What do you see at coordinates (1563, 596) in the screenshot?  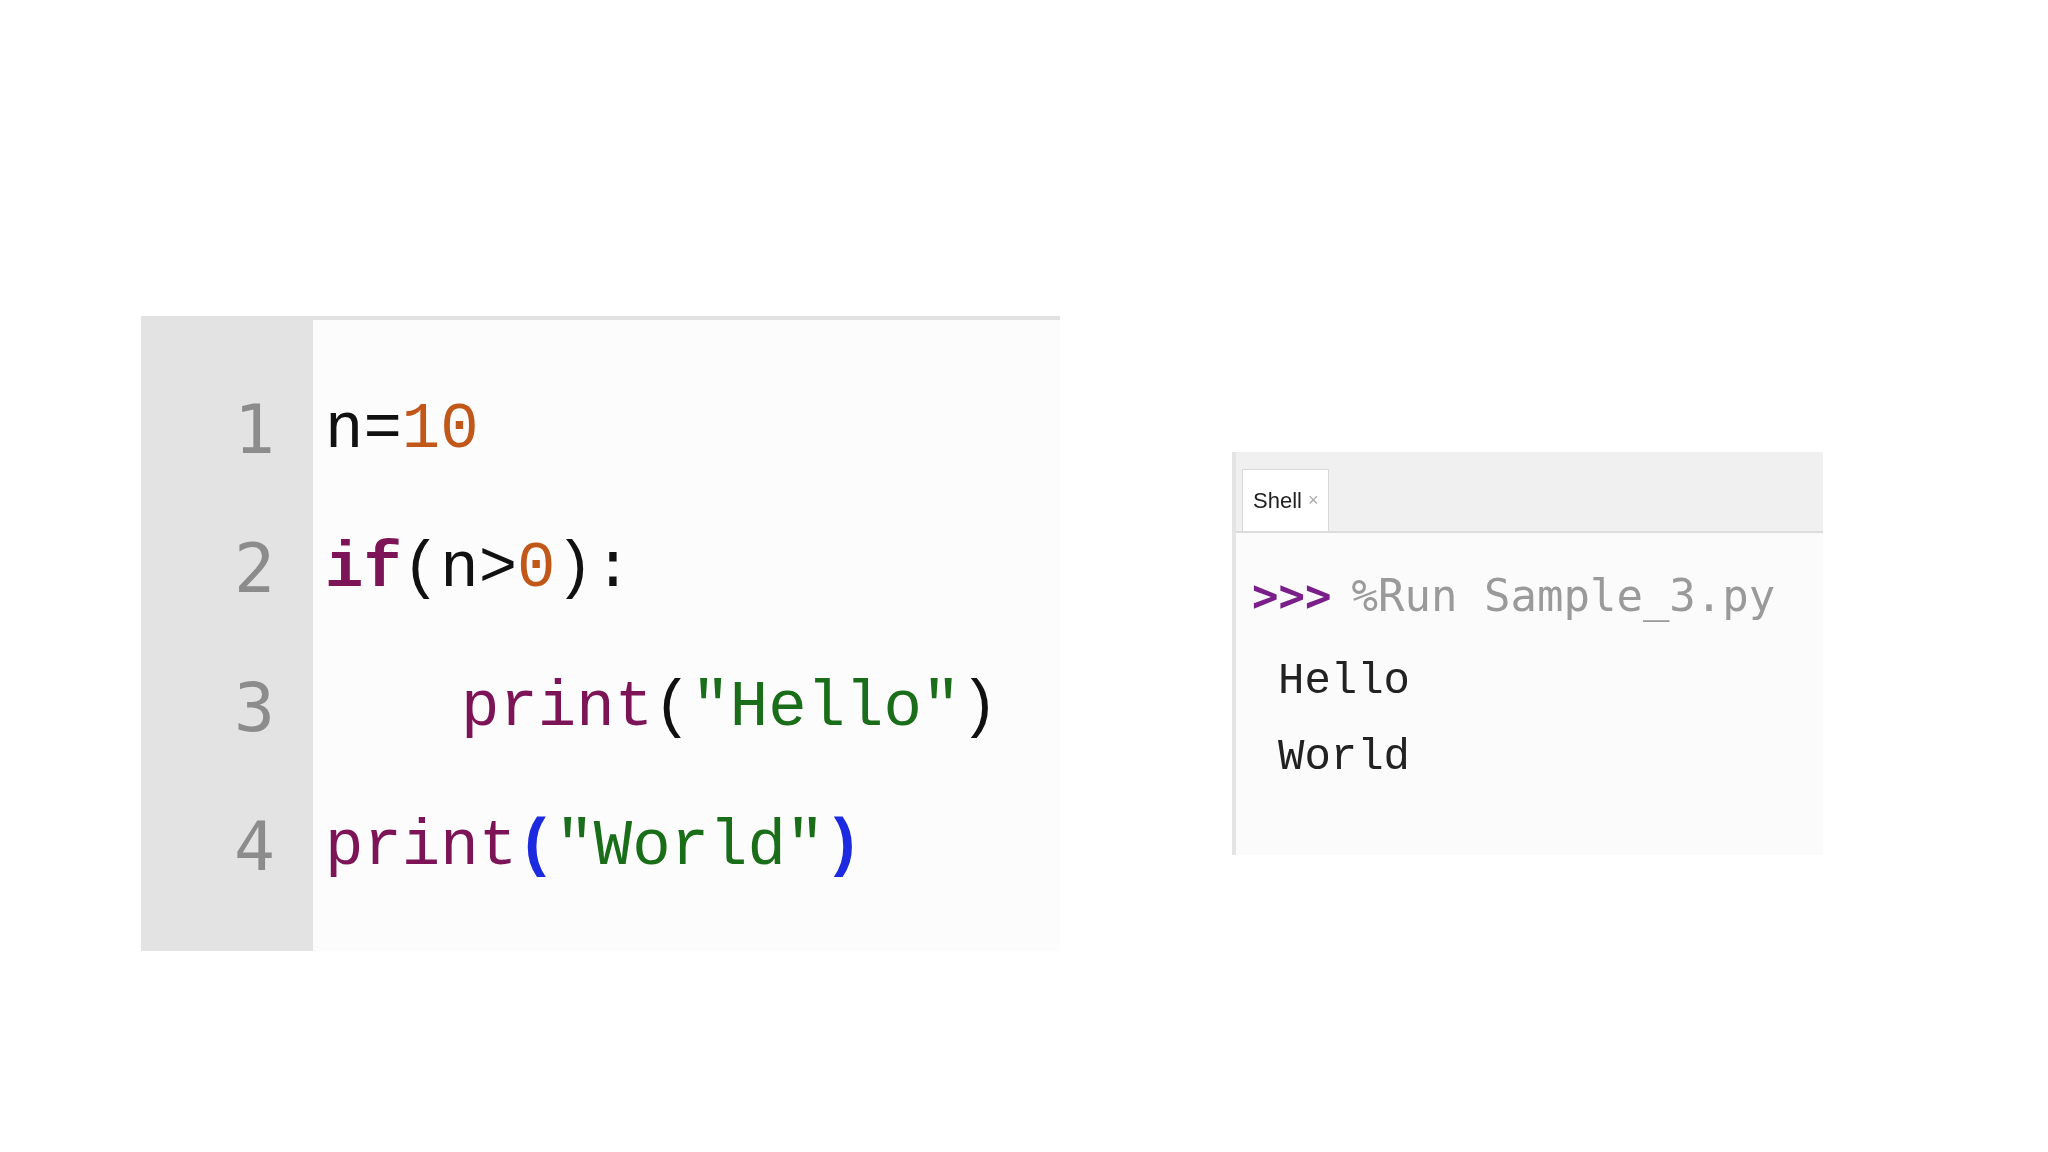 I see `run-command: %Run Sample_3.py` at bounding box center [1563, 596].